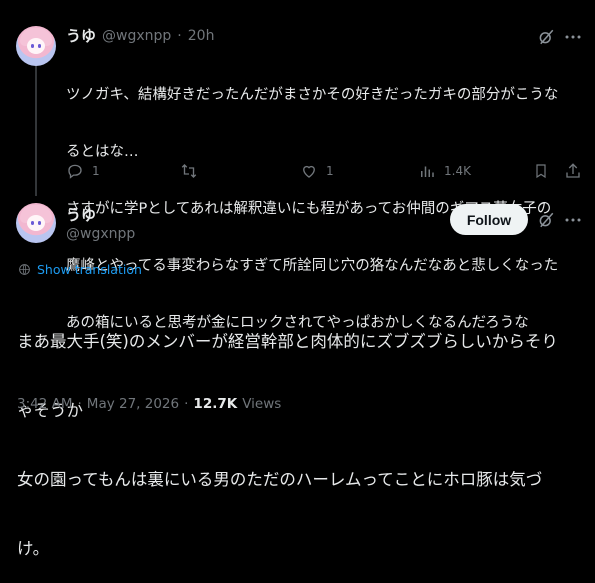  What do you see at coordinates (262, 404) in the screenshot?
I see `views-label: Views` at bounding box center [262, 404].